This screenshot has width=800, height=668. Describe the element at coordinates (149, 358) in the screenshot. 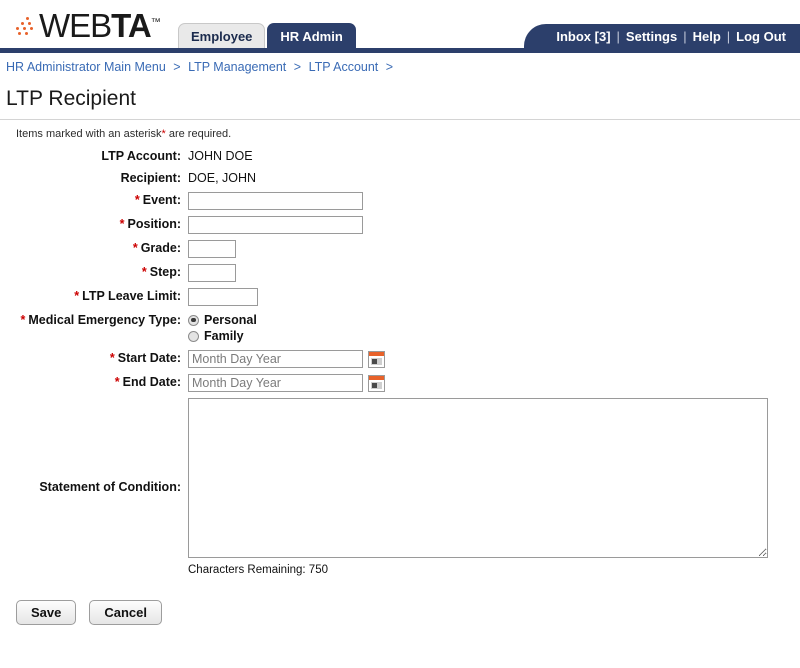

I see `label-start-date-text: Start Date:` at that location.